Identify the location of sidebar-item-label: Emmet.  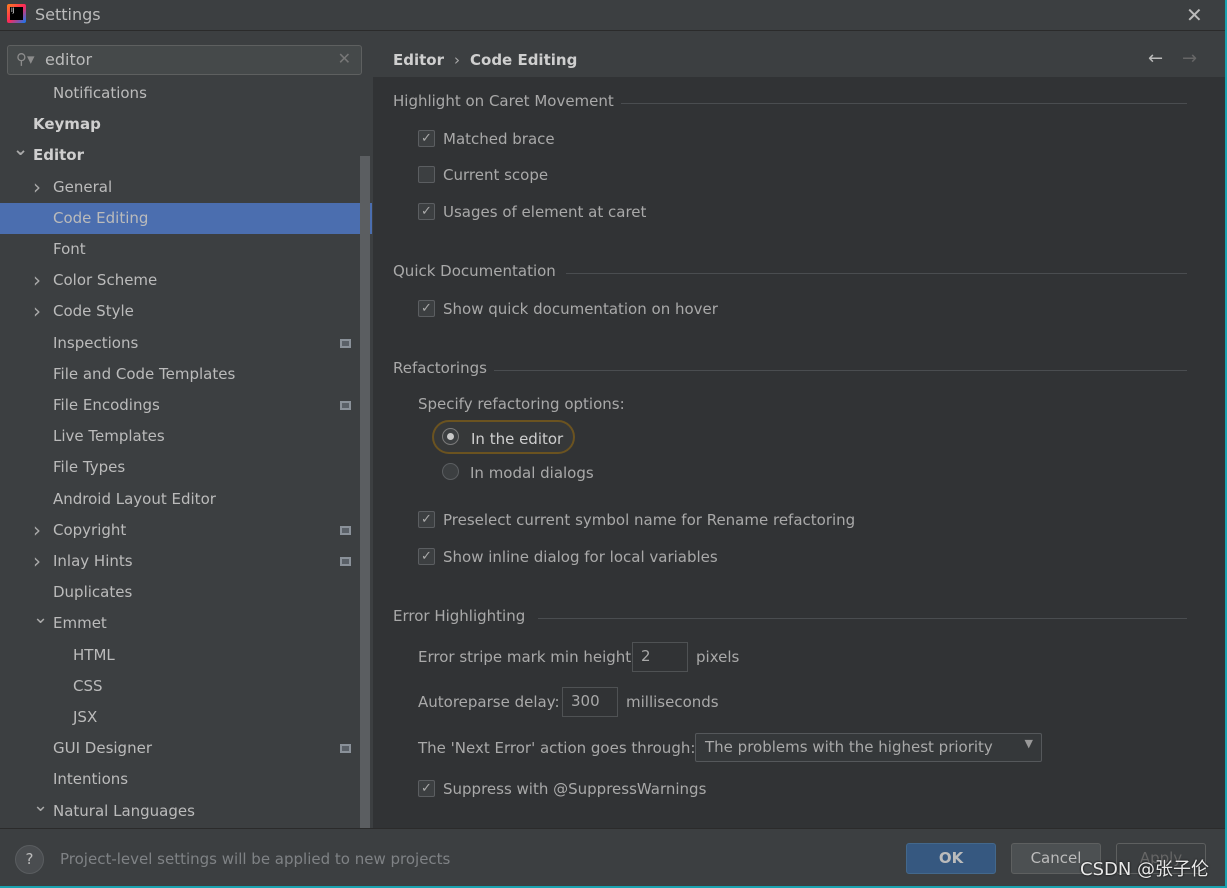
(80, 623).